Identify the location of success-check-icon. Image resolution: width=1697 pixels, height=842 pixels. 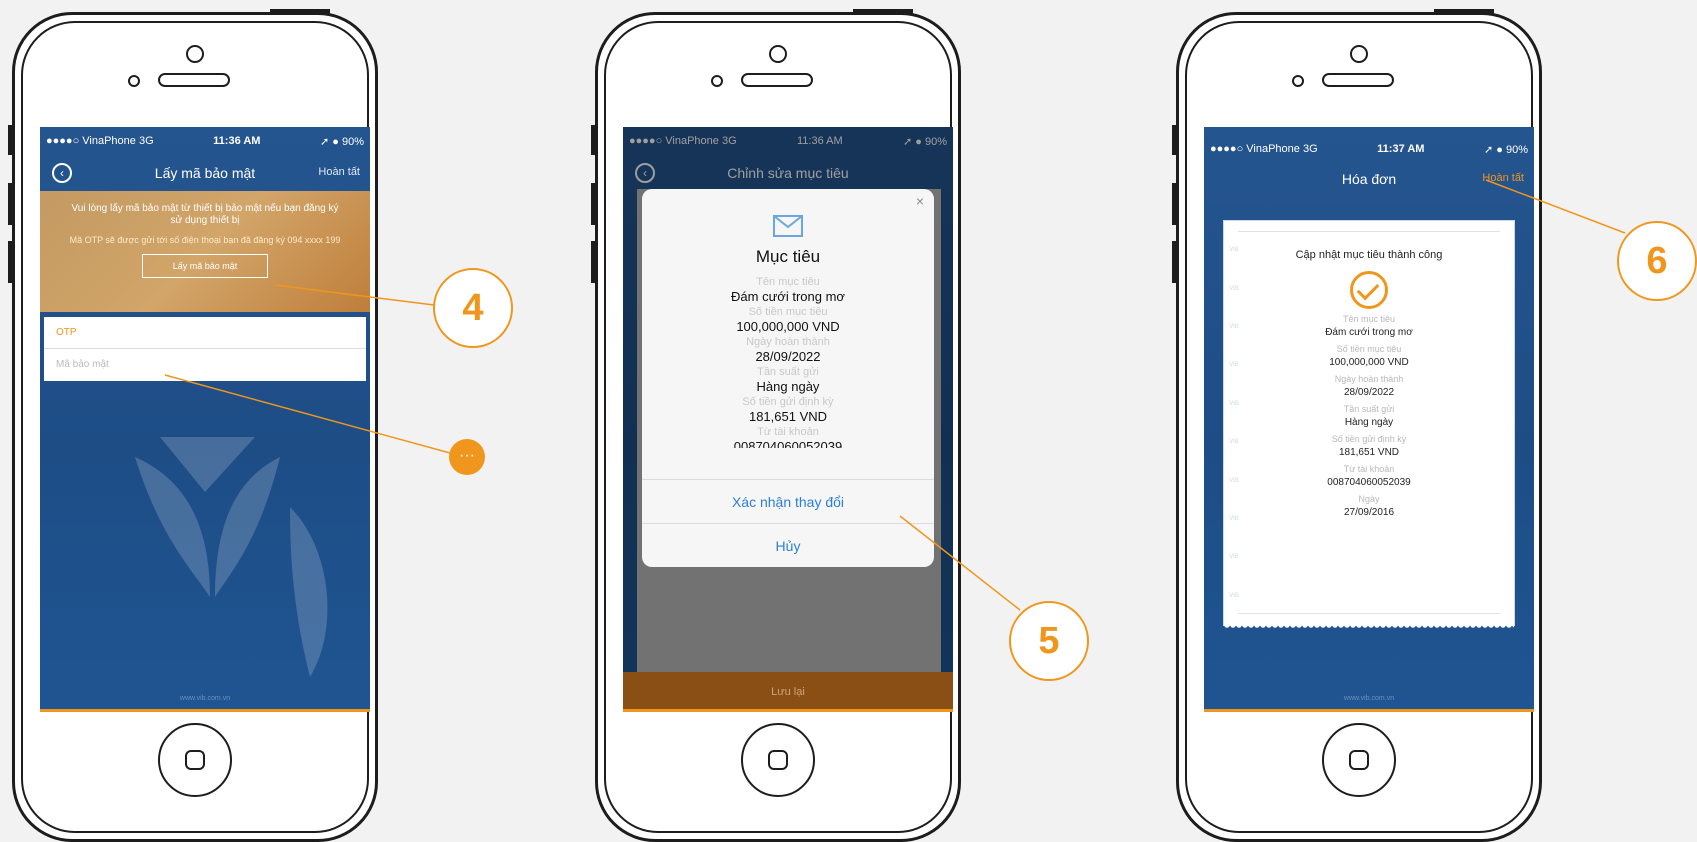
(1369, 290).